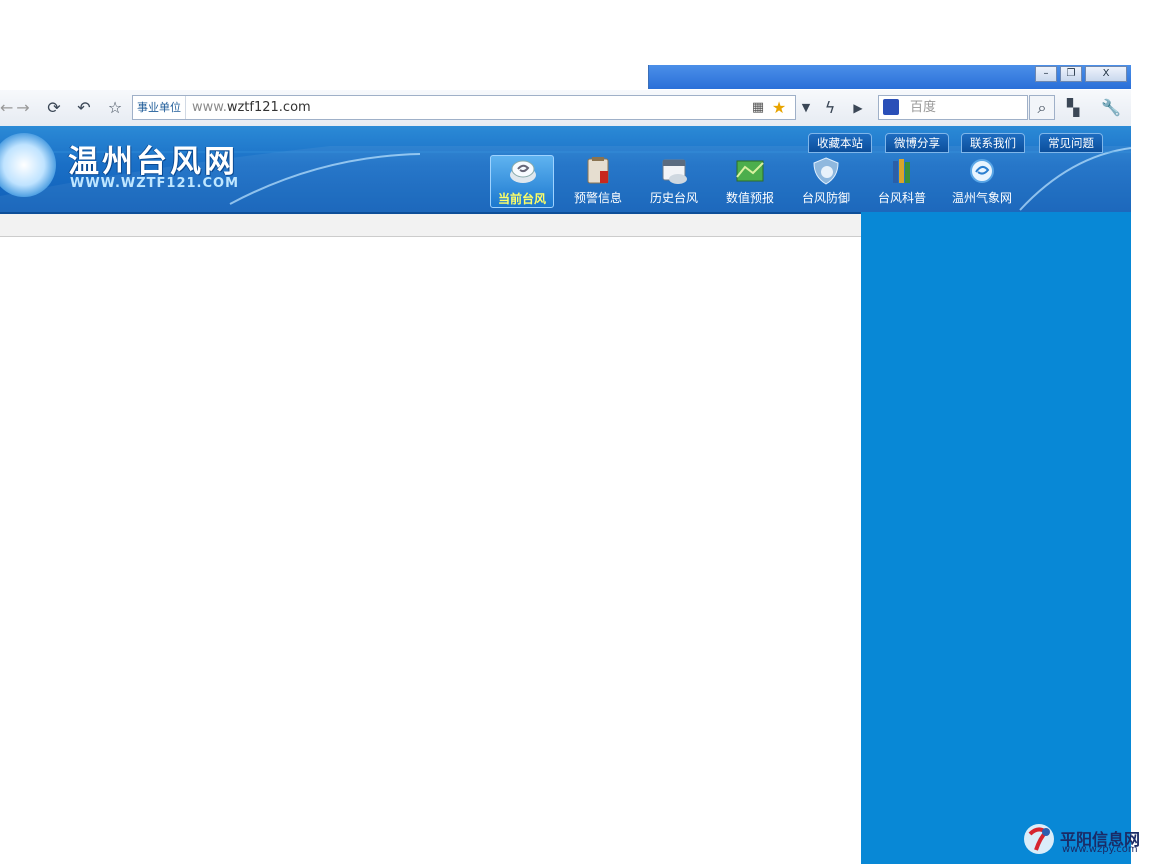  Describe the element at coordinates (1100, 849) in the screenshot. I see `watermark-url: www.wzpy.com` at that location.